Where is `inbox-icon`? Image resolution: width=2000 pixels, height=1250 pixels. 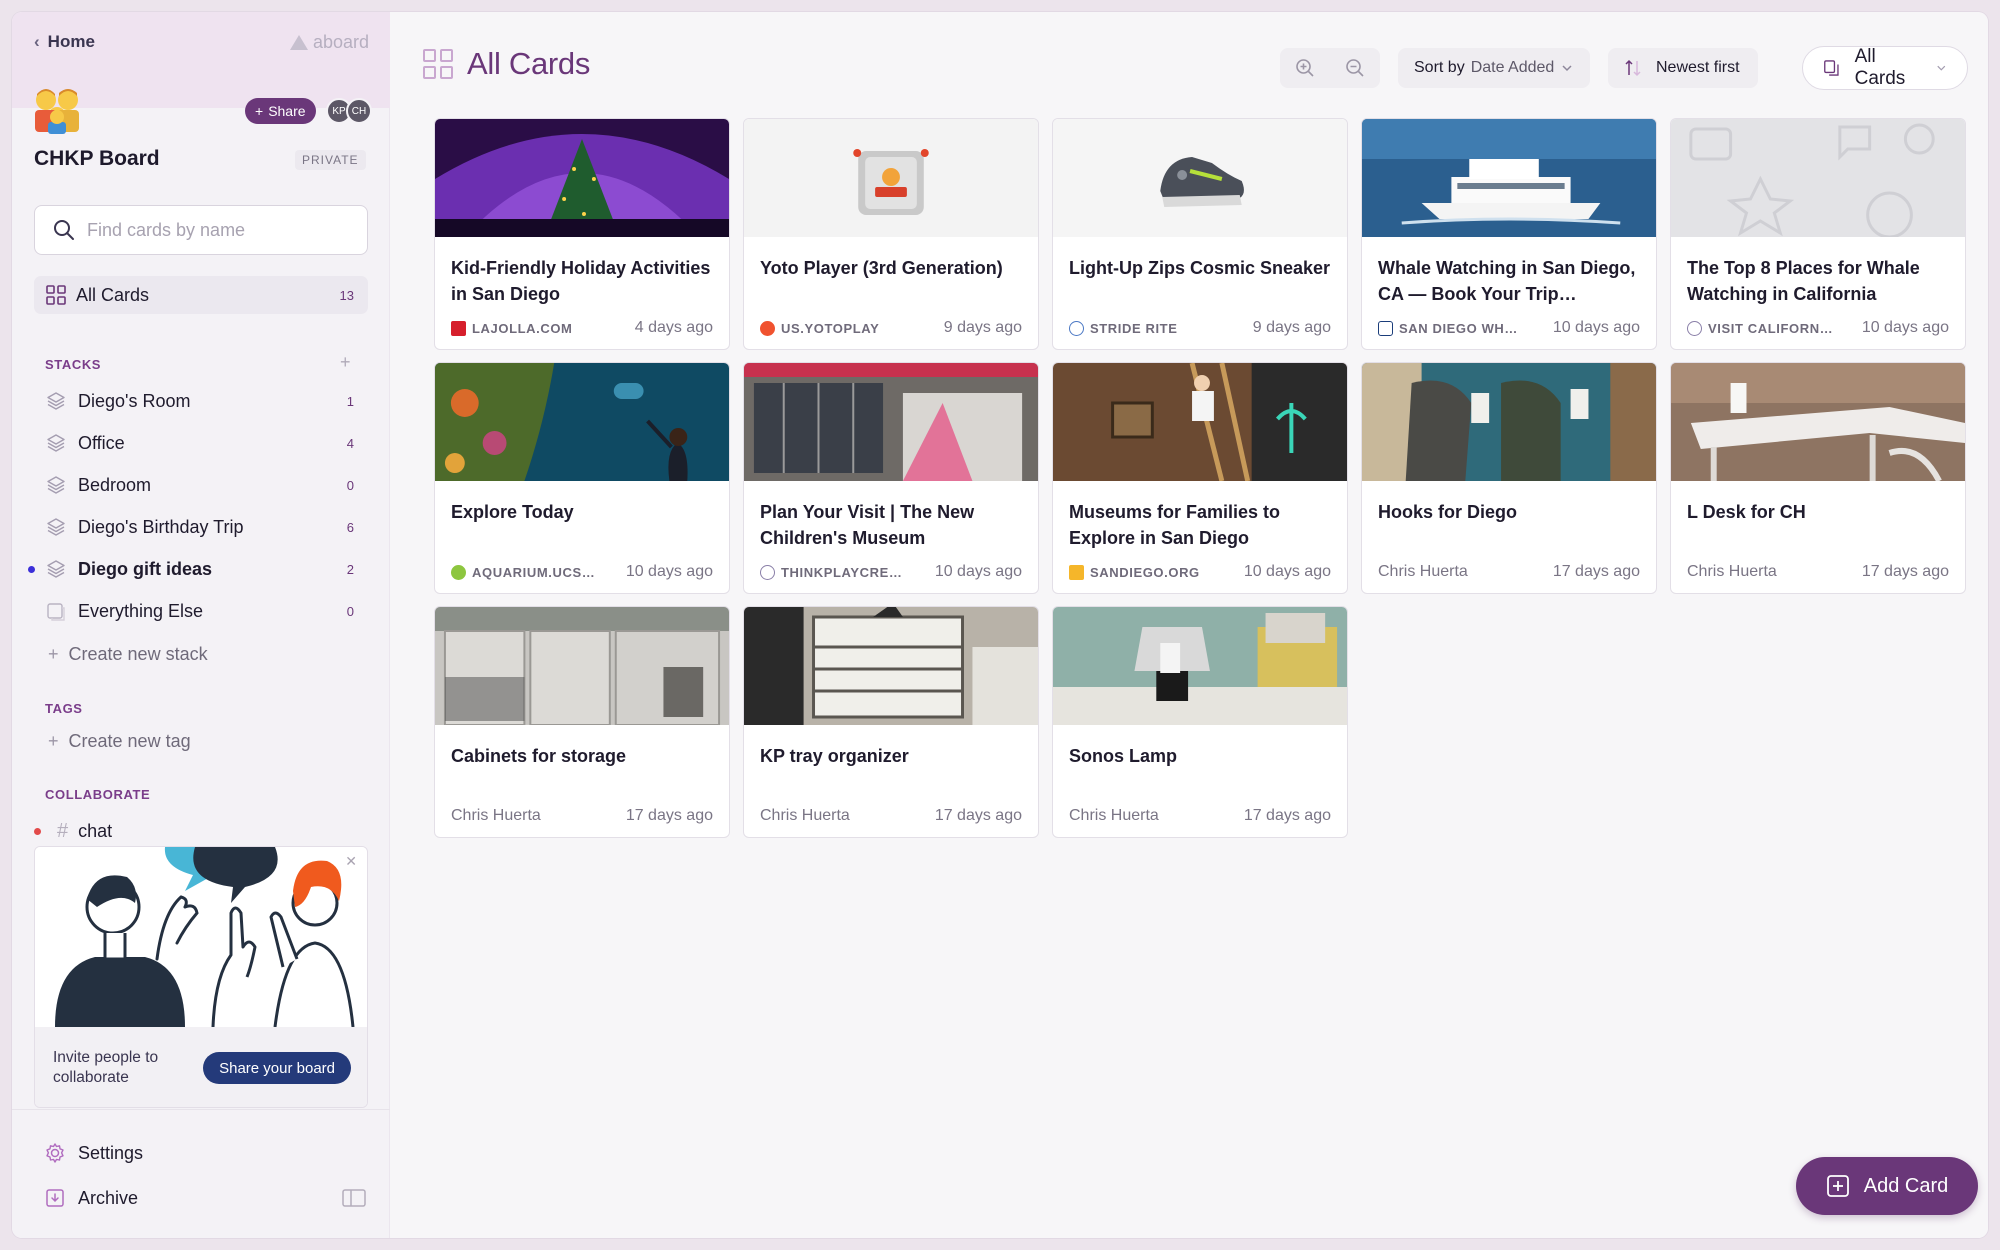 inbox-icon is located at coordinates (56, 612).